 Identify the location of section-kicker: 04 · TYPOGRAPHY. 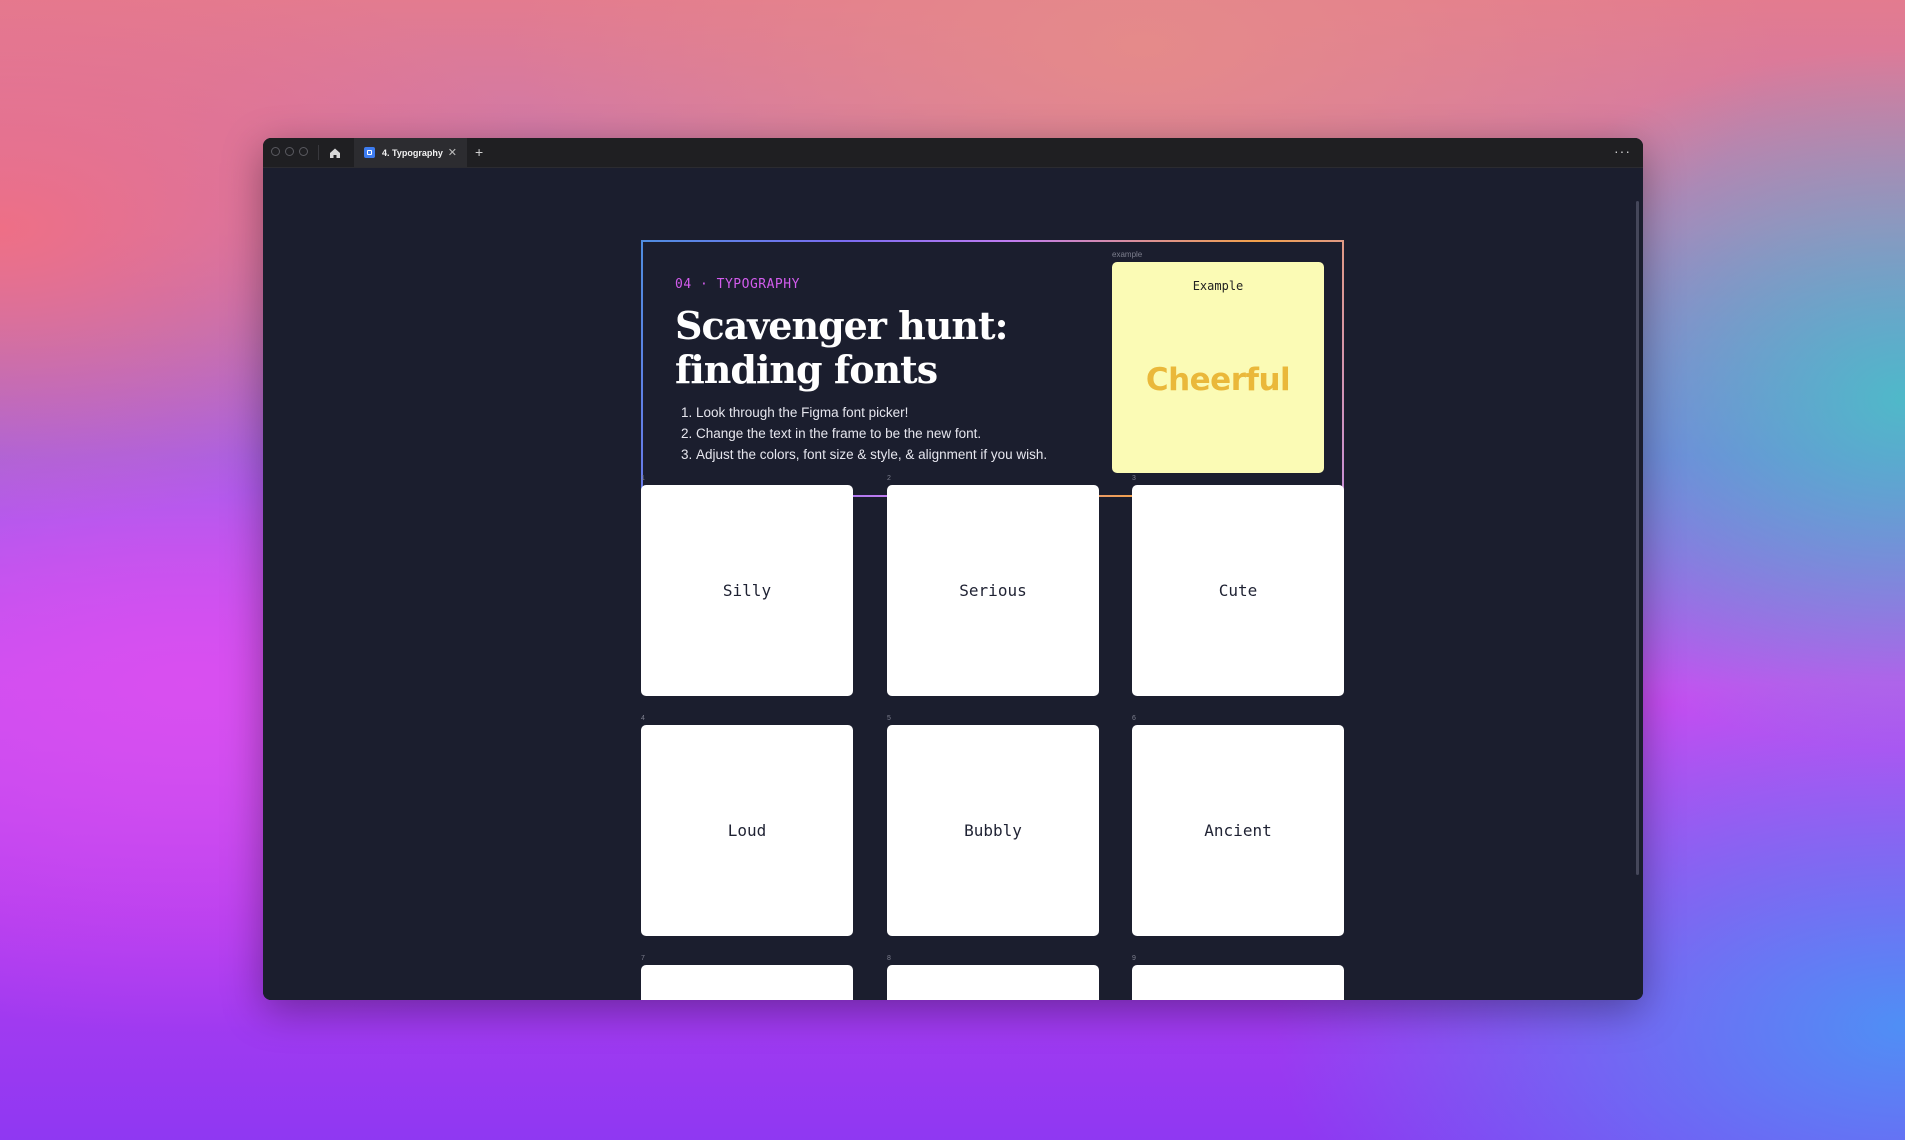
(737, 284).